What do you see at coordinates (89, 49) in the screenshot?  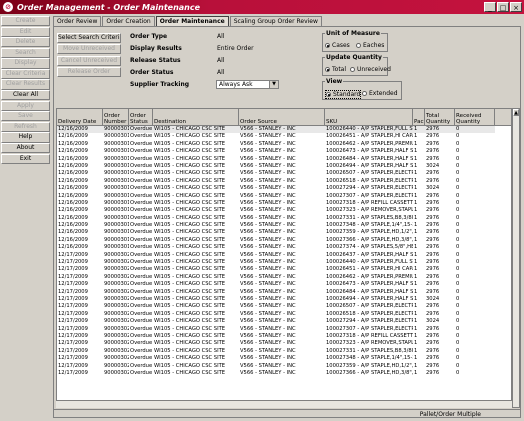 I see `move-unreceived-button: Move Unreceived` at bounding box center [89, 49].